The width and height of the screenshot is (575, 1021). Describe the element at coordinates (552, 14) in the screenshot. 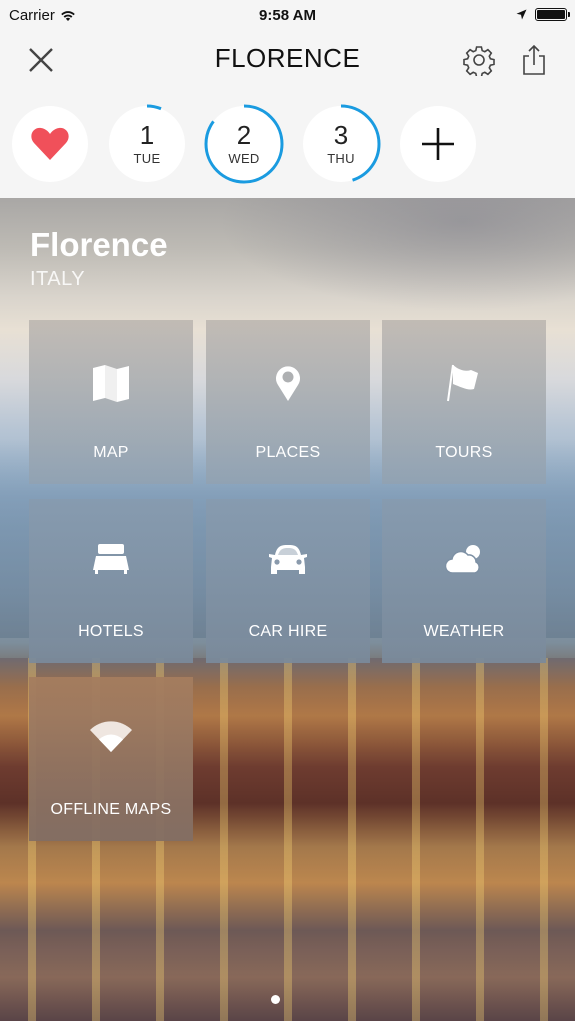

I see `battery-icon` at that location.